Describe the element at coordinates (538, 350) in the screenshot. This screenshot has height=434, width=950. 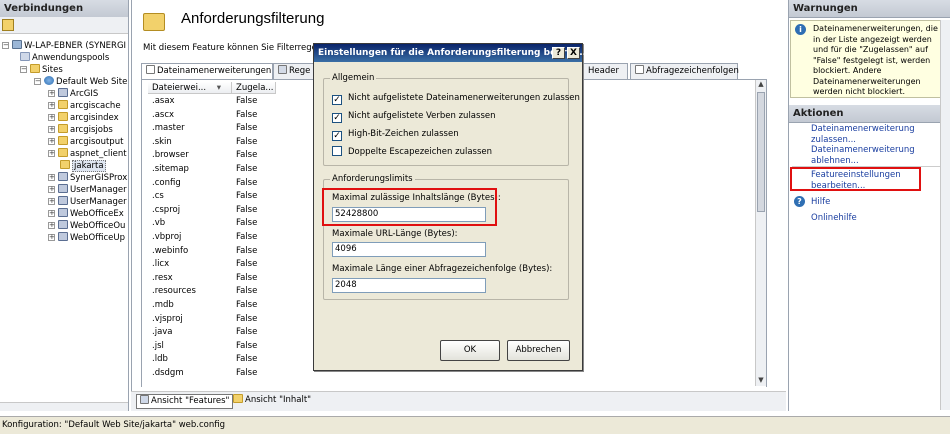
I see `cancel-button: Abbrechen` at that location.